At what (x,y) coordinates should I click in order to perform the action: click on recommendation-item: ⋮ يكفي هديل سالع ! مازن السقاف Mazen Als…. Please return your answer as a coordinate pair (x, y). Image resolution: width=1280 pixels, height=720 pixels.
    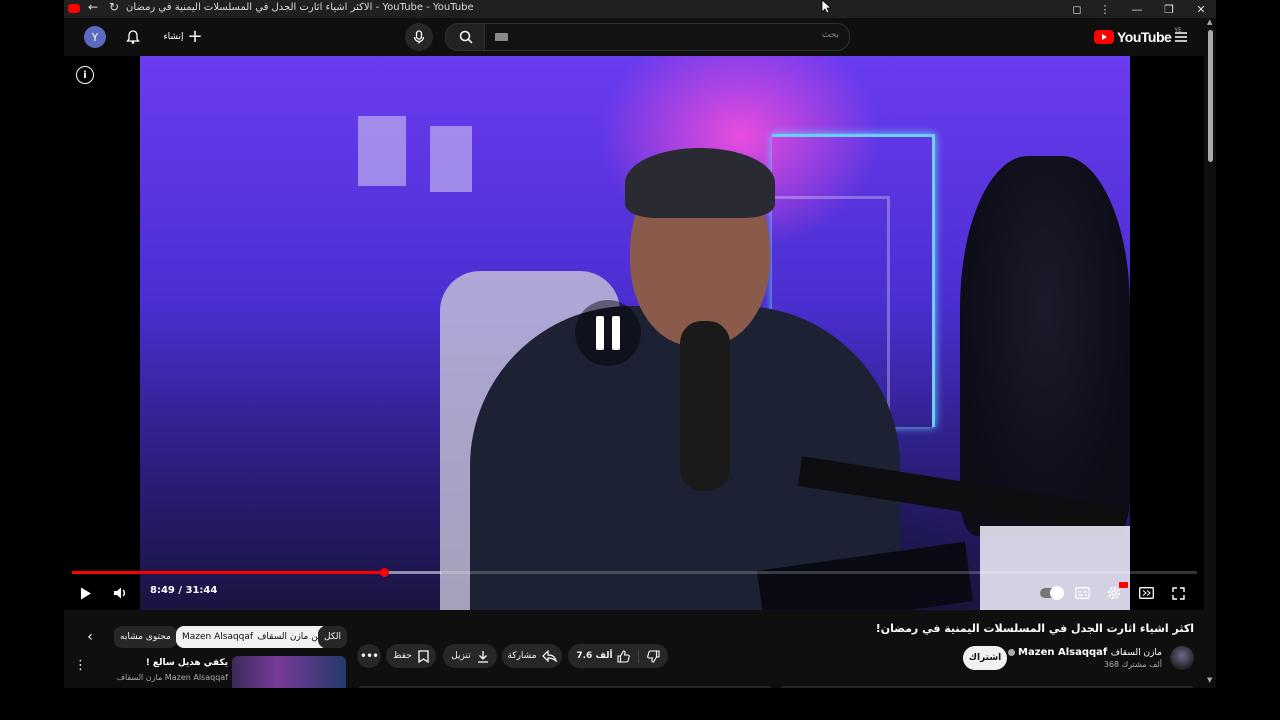
    Looking at the image, I should click on (210, 672).